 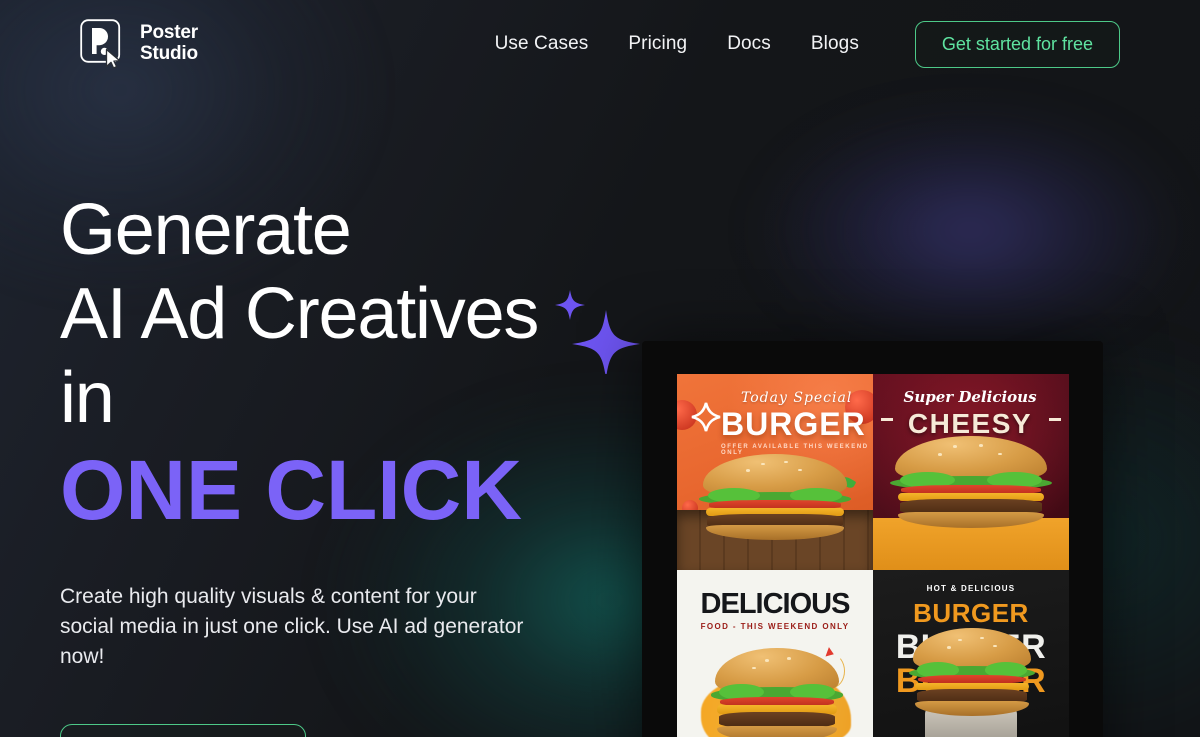 What do you see at coordinates (291, 490) in the screenshot?
I see `headline-accent: ONE CLICK` at bounding box center [291, 490].